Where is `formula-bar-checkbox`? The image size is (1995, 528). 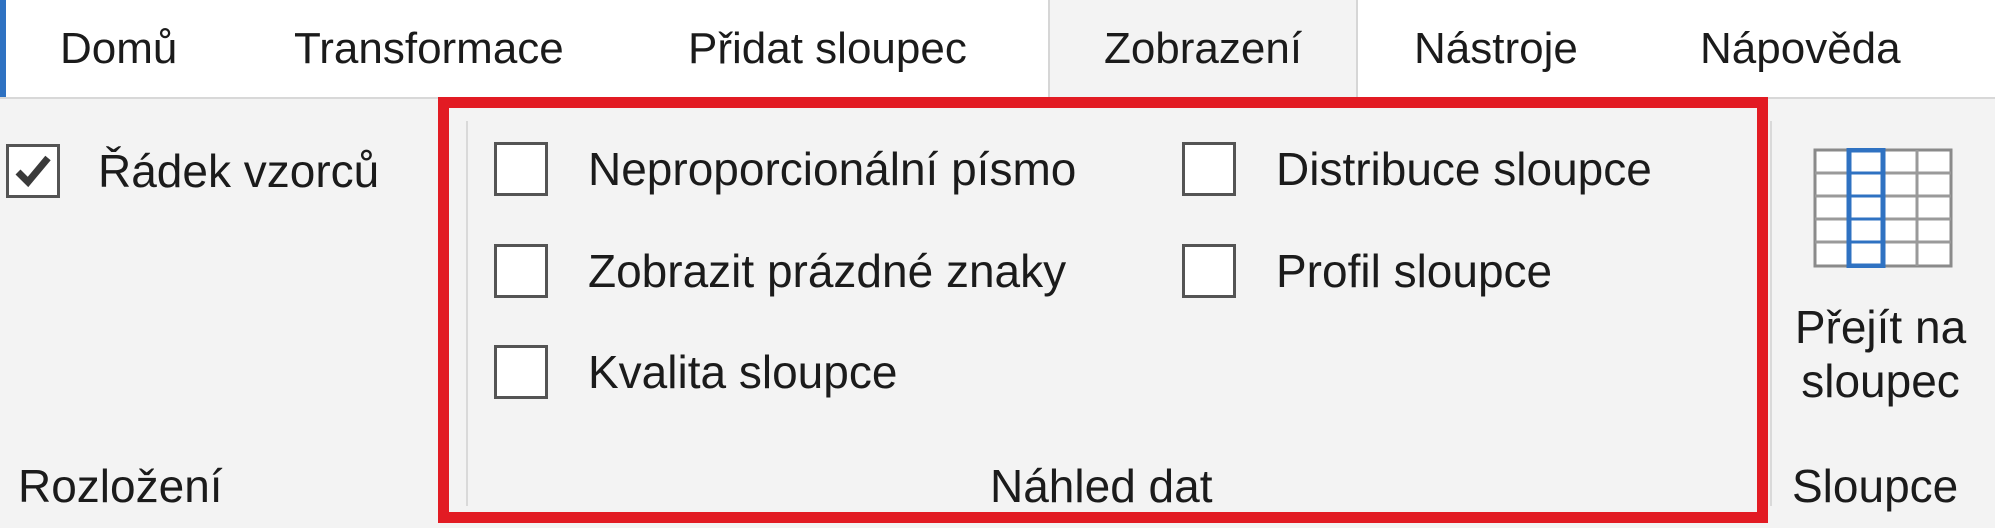
formula-bar-checkbox is located at coordinates (33, 171).